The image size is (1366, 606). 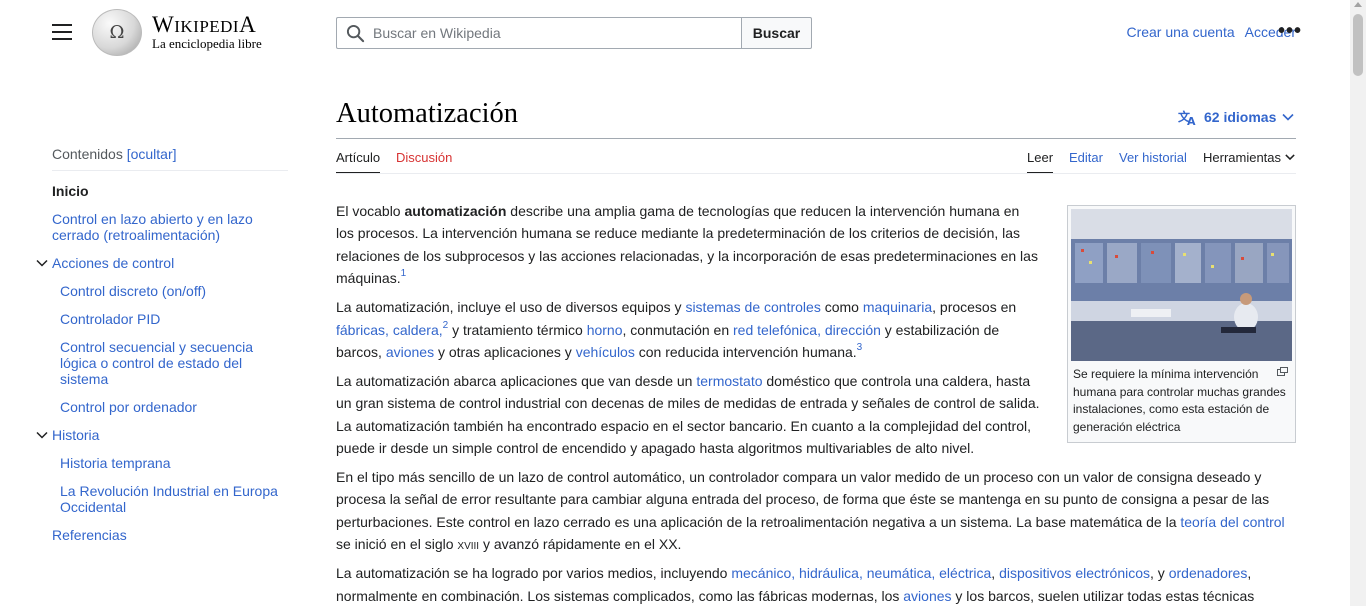 I want to click on toc-item-acciones-de-control: Acciones de control, so click(x=113, y=263).